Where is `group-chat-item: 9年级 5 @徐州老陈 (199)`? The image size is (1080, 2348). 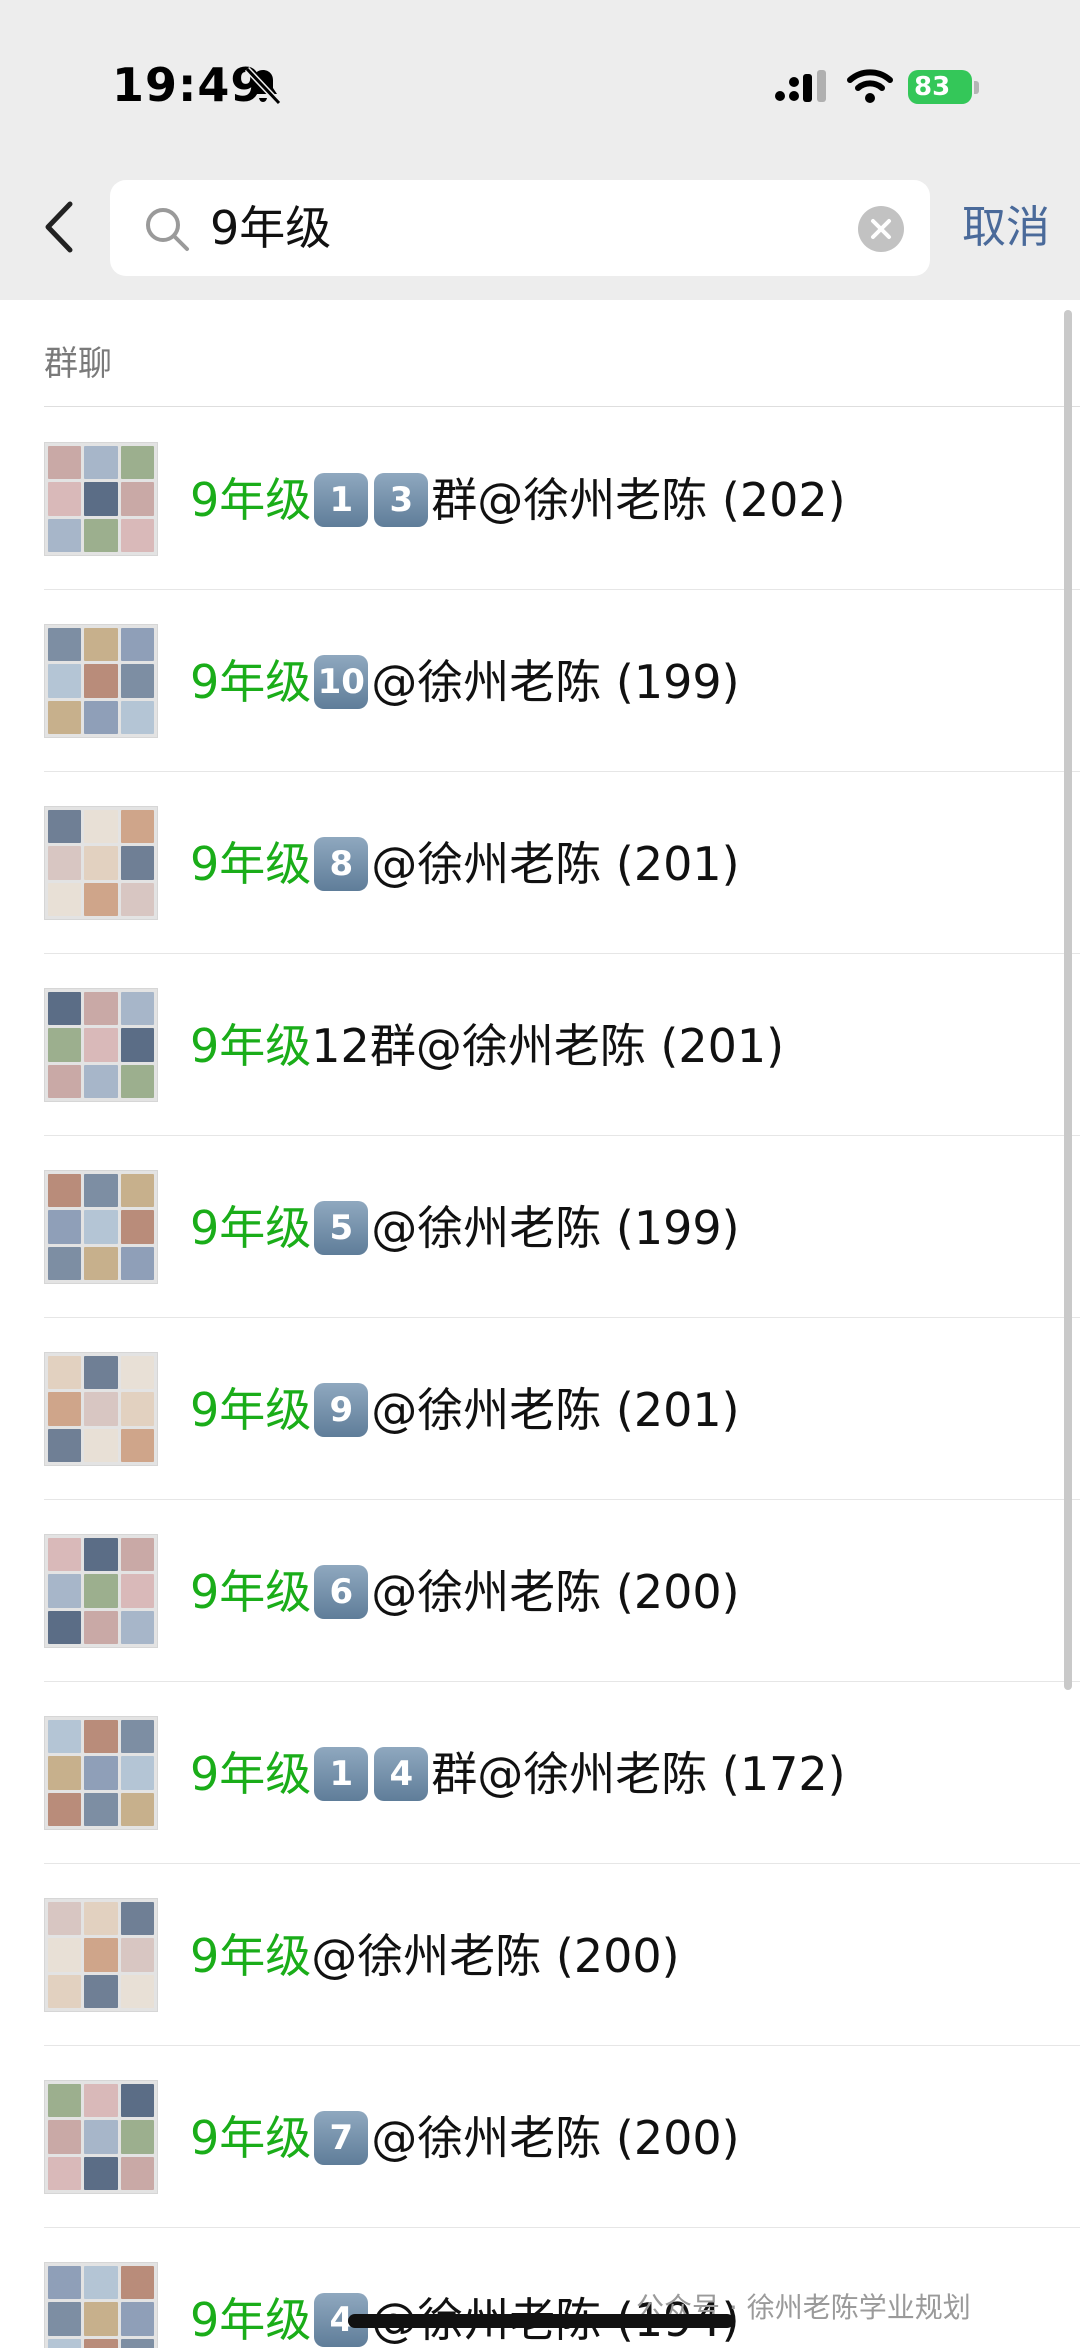 group-chat-item: 9年级 5 @徐州老陈 (199) is located at coordinates (540, 1227).